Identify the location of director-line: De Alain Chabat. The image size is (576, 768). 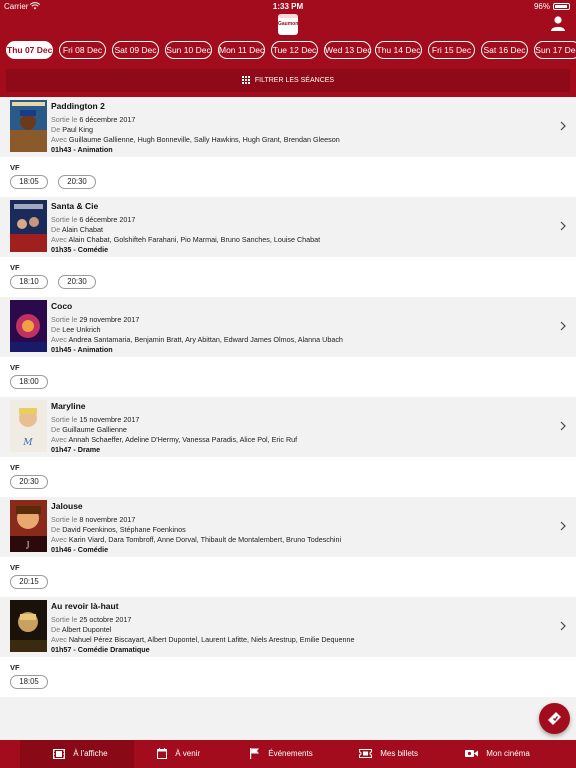
(77, 229).